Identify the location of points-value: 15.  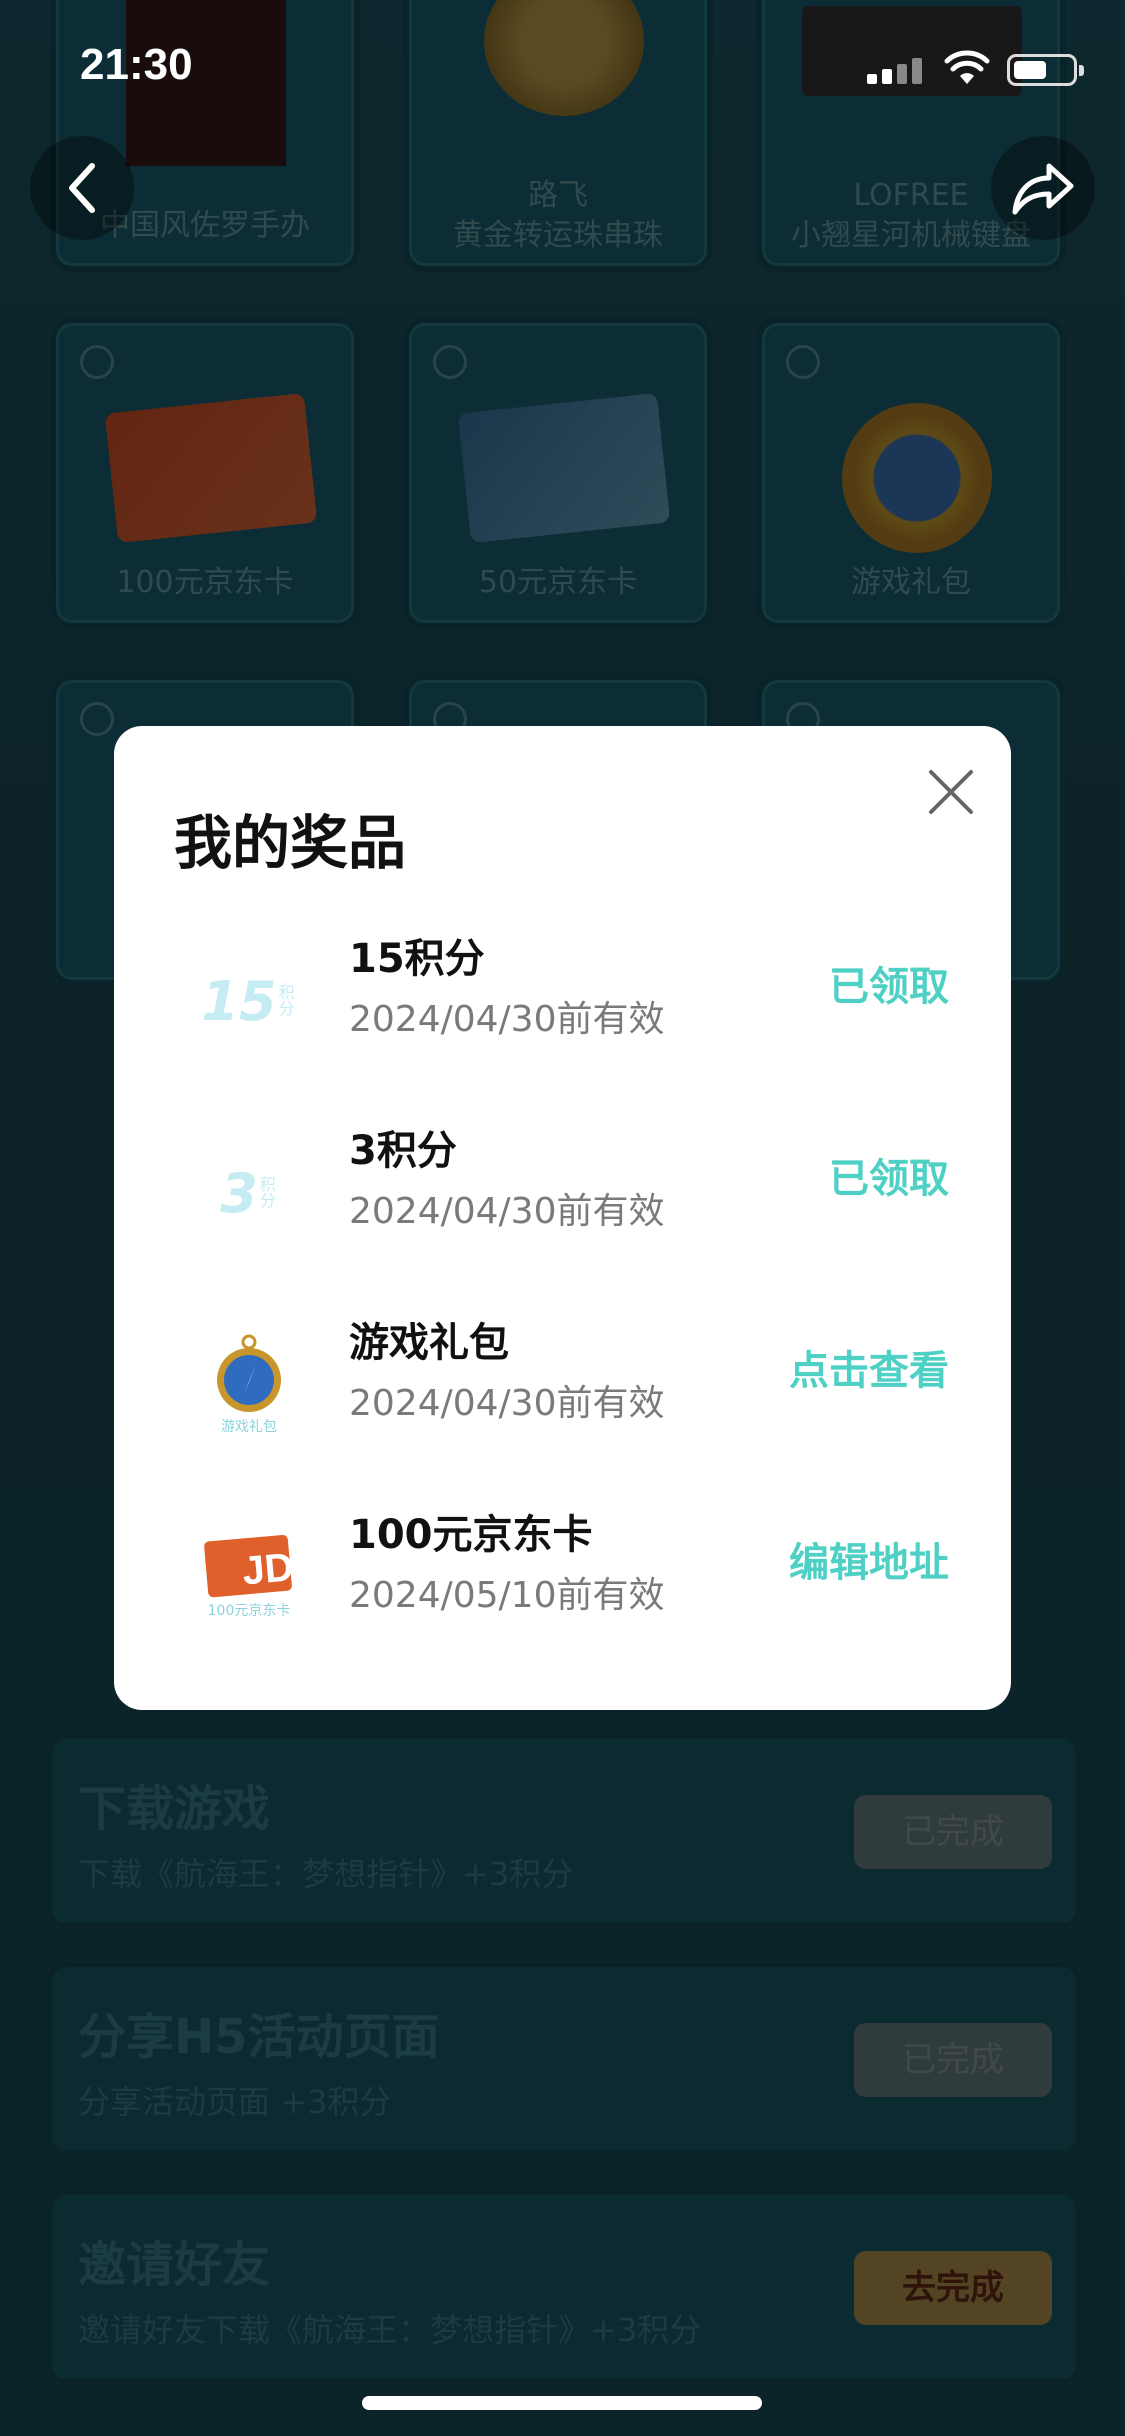
(239, 1001).